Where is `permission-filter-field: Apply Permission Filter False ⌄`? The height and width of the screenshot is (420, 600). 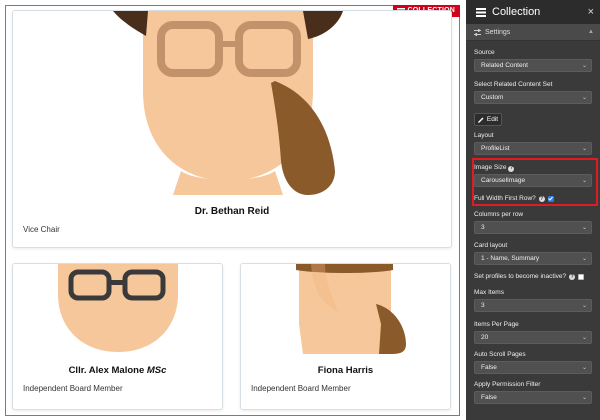 permission-filter-field: Apply Permission Filter False ⌄ is located at coordinates (533, 392).